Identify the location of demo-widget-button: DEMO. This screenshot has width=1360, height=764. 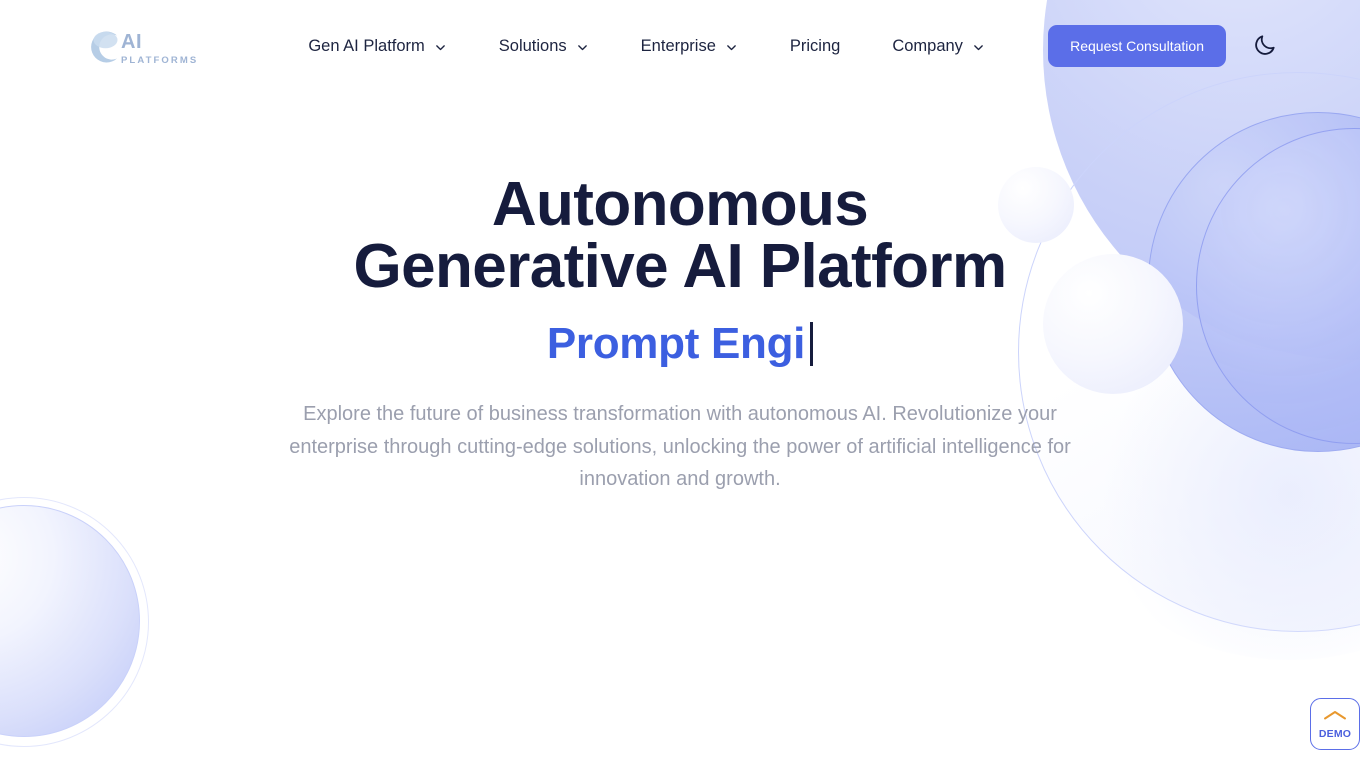
(1335, 724).